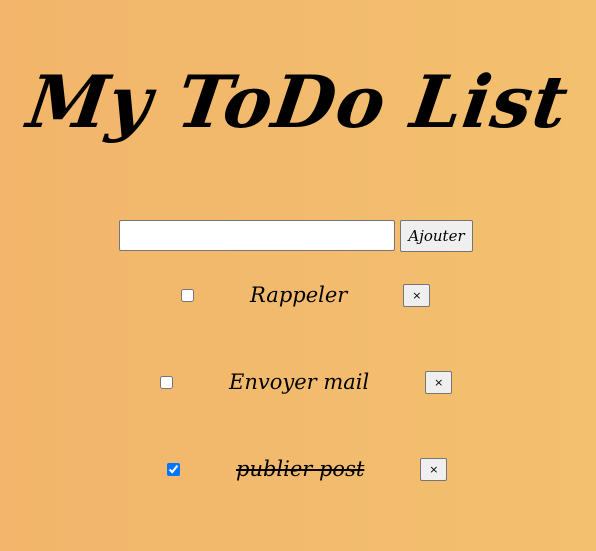 This screenshot has height=551, width=596. Describe the element at coordinates (298, 101) in the screenshot. I see `page-title: My ToDo List` at that location.